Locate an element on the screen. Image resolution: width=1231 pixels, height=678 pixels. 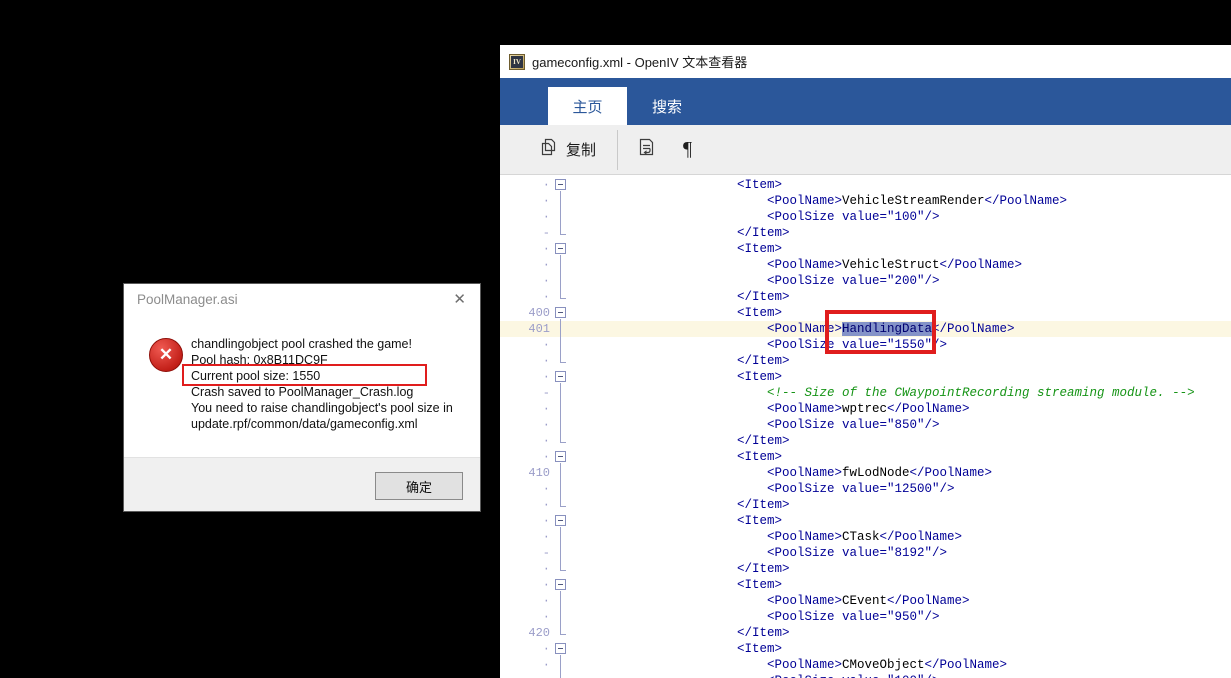
dialog-titlebar: PoolManager.asi ✕ is located at coordinates (302, 299).